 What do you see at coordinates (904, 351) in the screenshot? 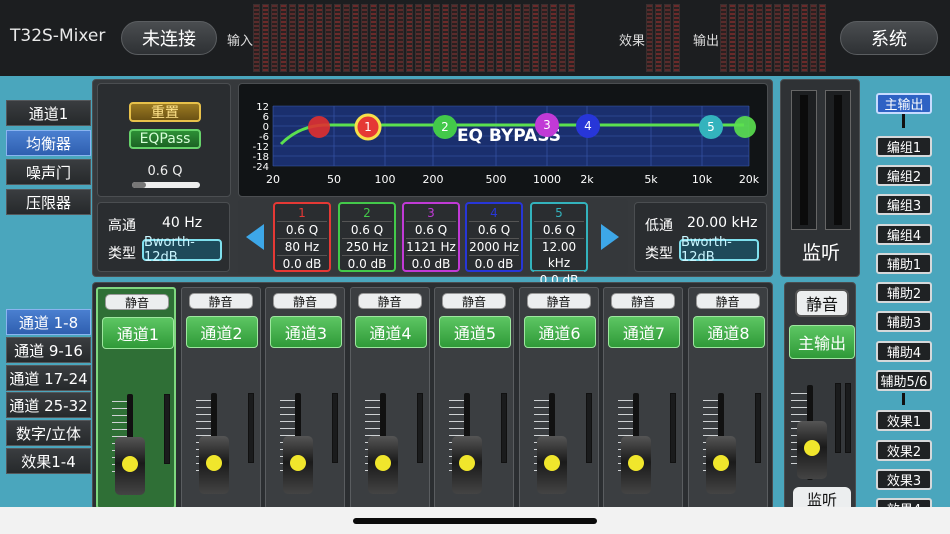
I see `right-nav-item: 辅助4` at bounding box center [904, 351].